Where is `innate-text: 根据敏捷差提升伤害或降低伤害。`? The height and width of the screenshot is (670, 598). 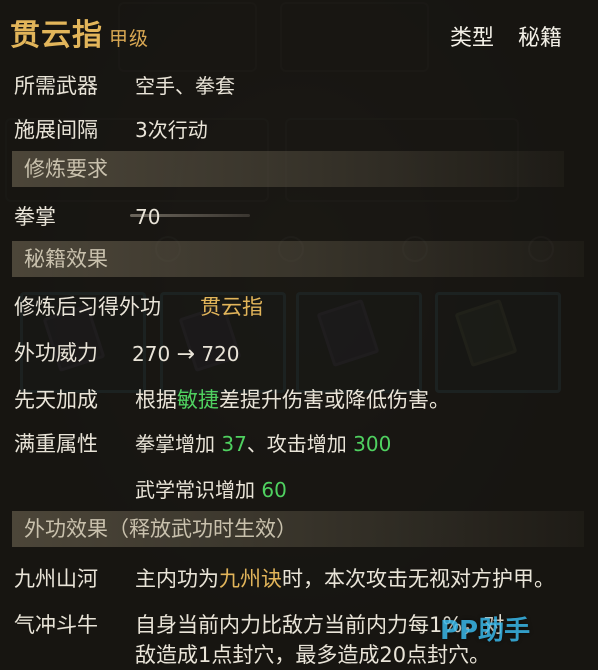 innate-text: 根据敏捷差提升伤害或降低伤害。 is located at coordinates (292, 400).